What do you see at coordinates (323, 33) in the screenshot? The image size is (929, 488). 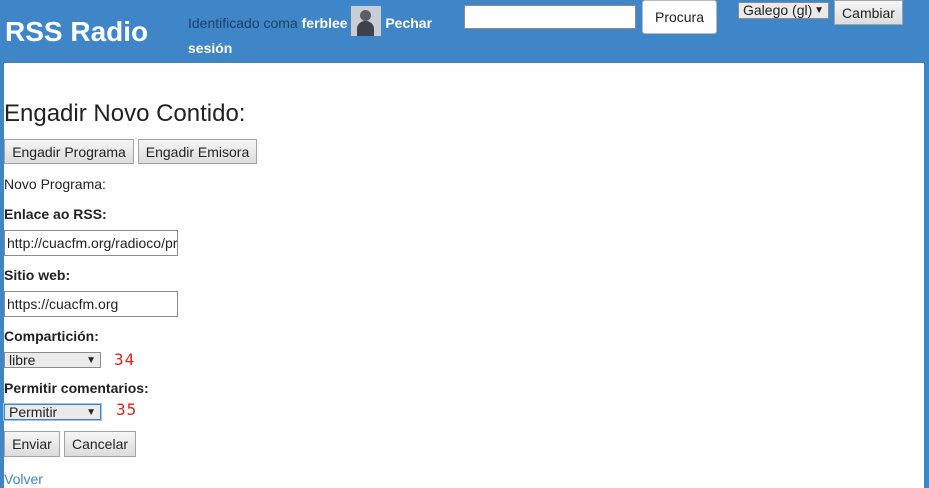 I see `user-identity: Identificado coma ferblee Pechar sesión` at bounding box center [323, 33].